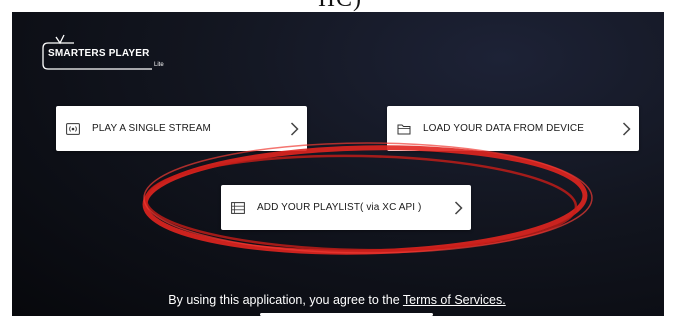 Image resolution: width=674 pixels, height=316 pixels. I want to click on add-playlist-label: ADD YOUR PLAYLIST( via XC API ), so click(339, 207).